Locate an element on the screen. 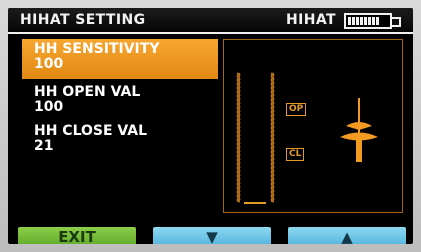 Image resolution: width=421 pixels, height=252 pixels. meter-bar-right is located at coordinates (272, 137).